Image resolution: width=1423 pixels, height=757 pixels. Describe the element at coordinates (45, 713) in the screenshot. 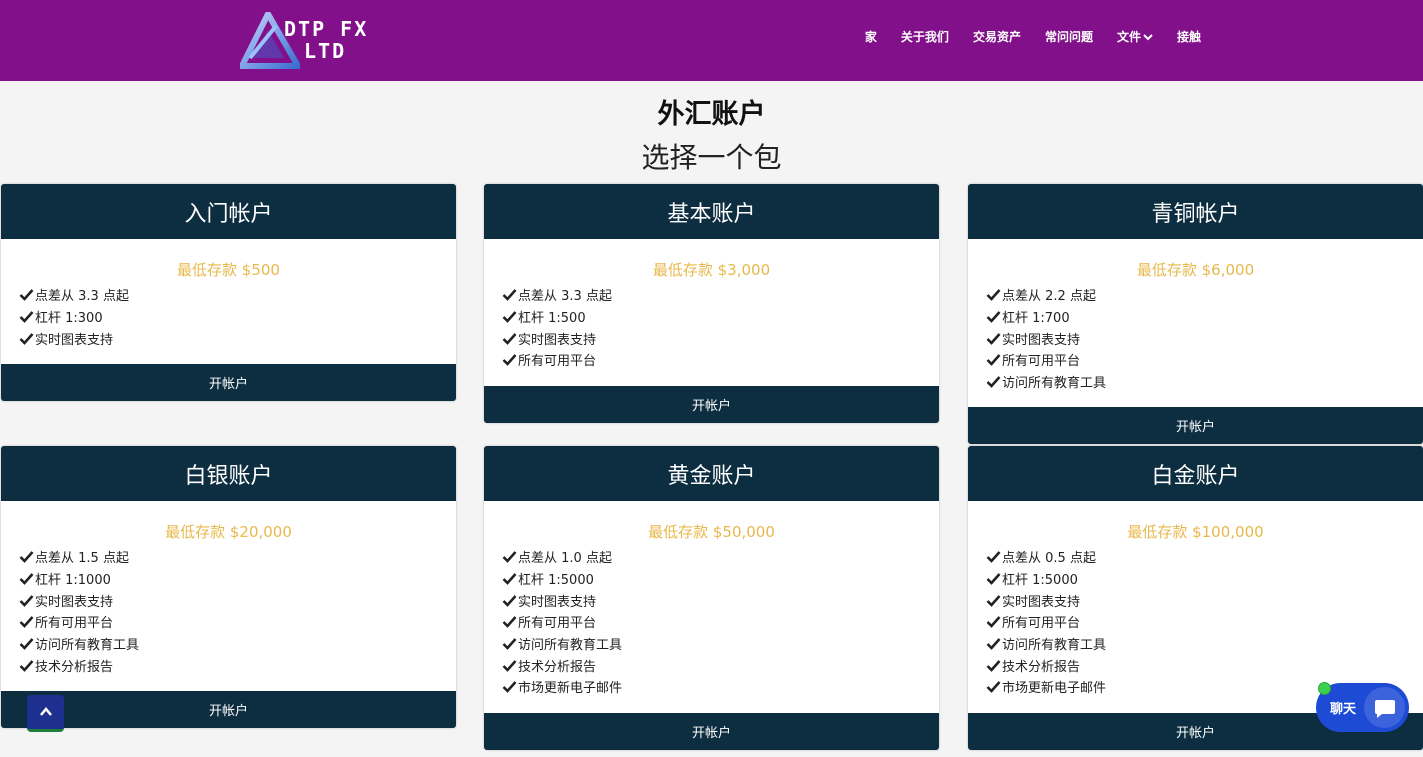

I see `scroll-to-top-button` at that location.